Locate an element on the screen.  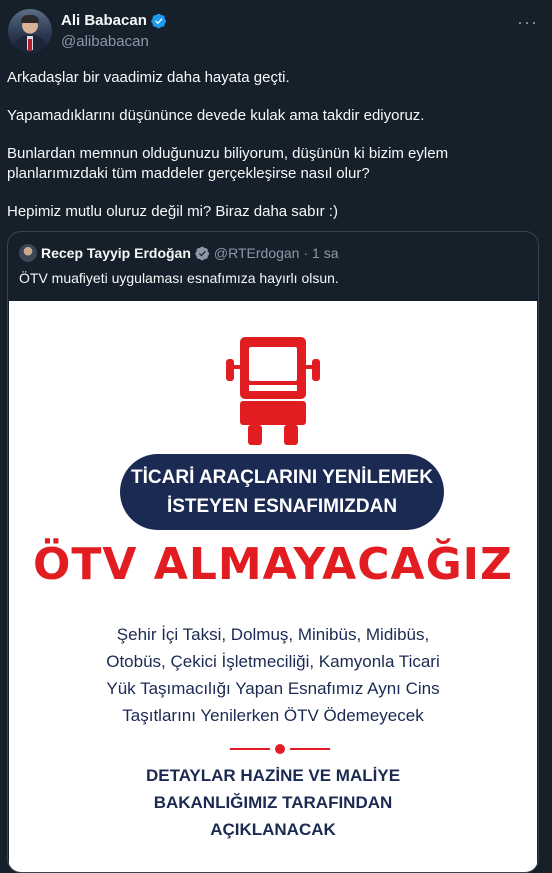
more-options-icon: ··· is located at coordinates (527, 22).